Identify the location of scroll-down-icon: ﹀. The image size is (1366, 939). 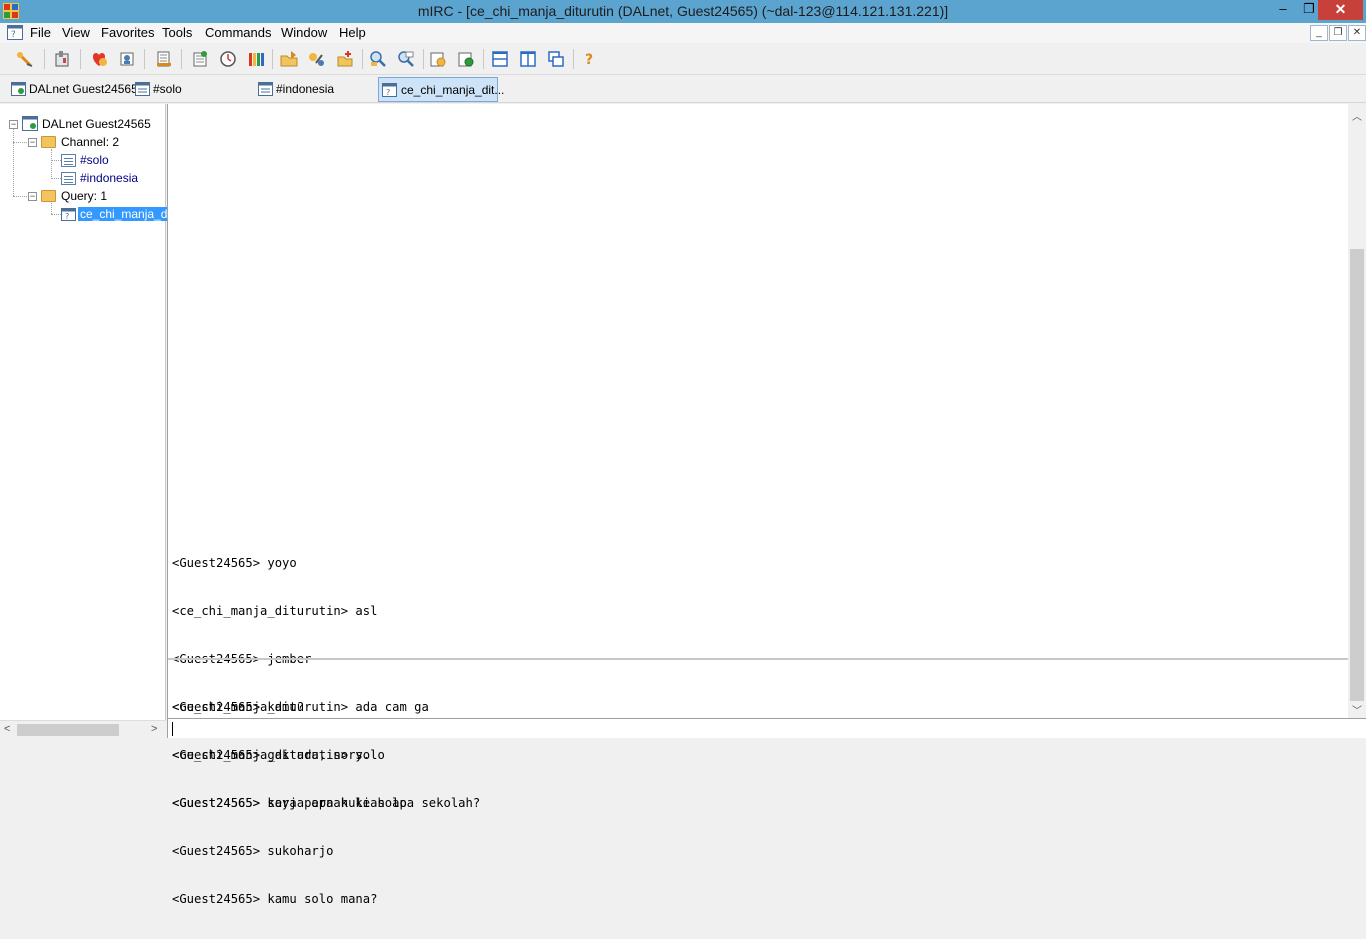
(1357, 709).